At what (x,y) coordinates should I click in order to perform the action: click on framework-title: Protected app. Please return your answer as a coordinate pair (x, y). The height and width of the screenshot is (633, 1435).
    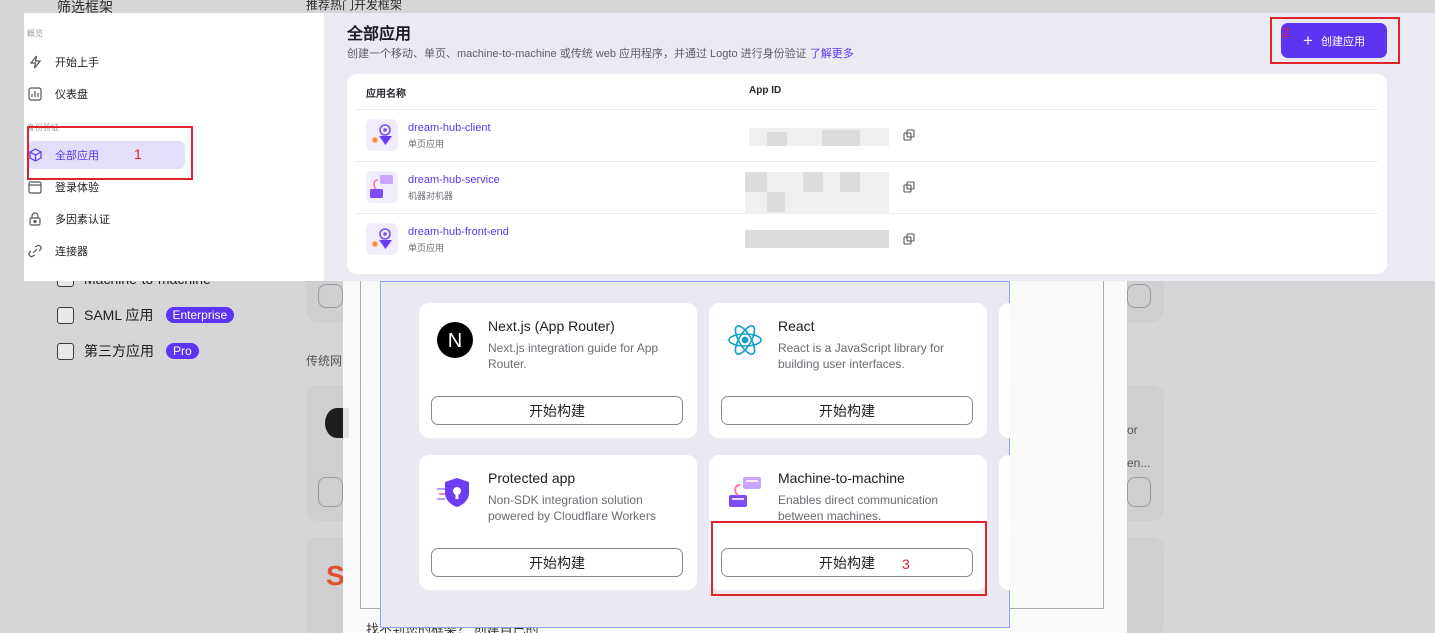
    Looking at the image, I should click on (532, 478).